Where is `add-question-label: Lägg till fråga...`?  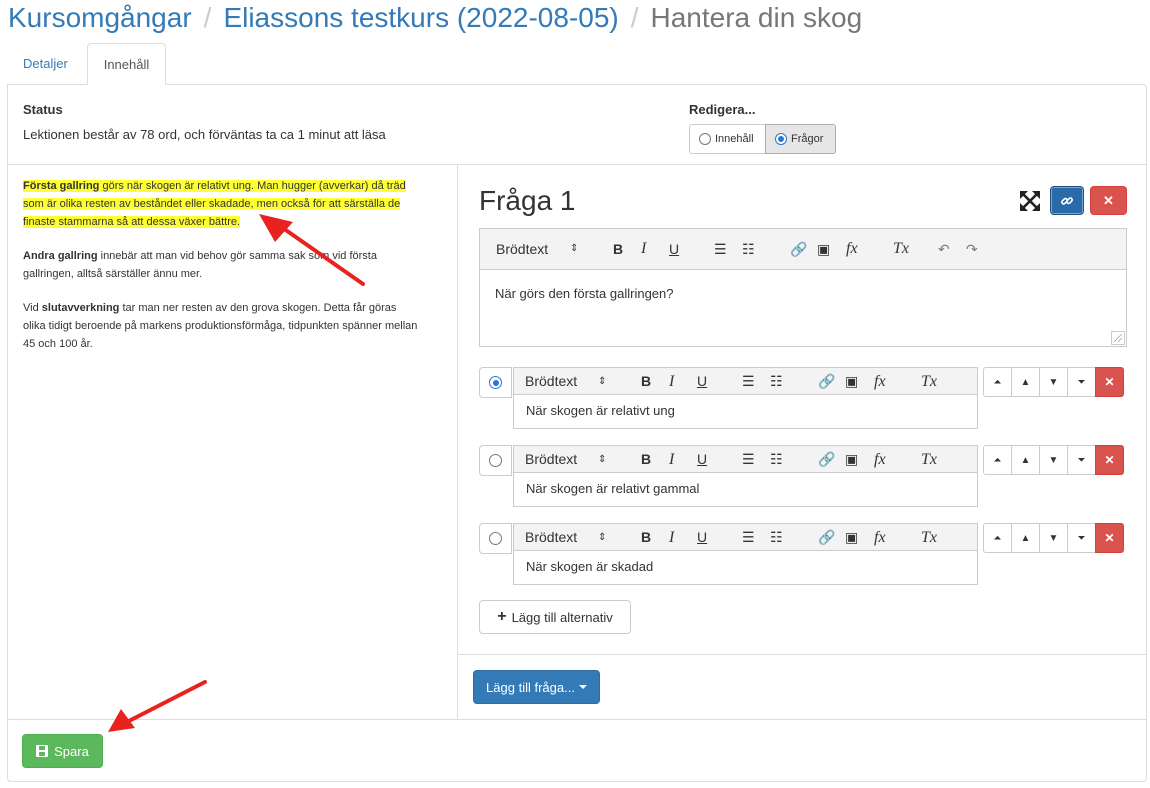 add-question-label: Lägg till fråga... is located at coordinates (530, 687).